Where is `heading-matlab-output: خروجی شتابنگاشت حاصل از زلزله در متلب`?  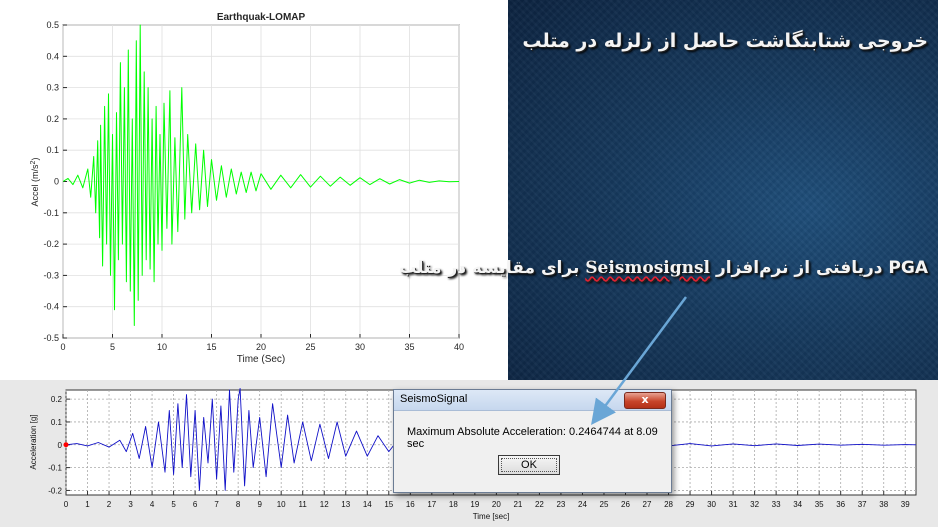 heading-matlab-output: خروجی شتابنگاشت حاصل از زلزله در متلب is located at coordinates (725, 41).